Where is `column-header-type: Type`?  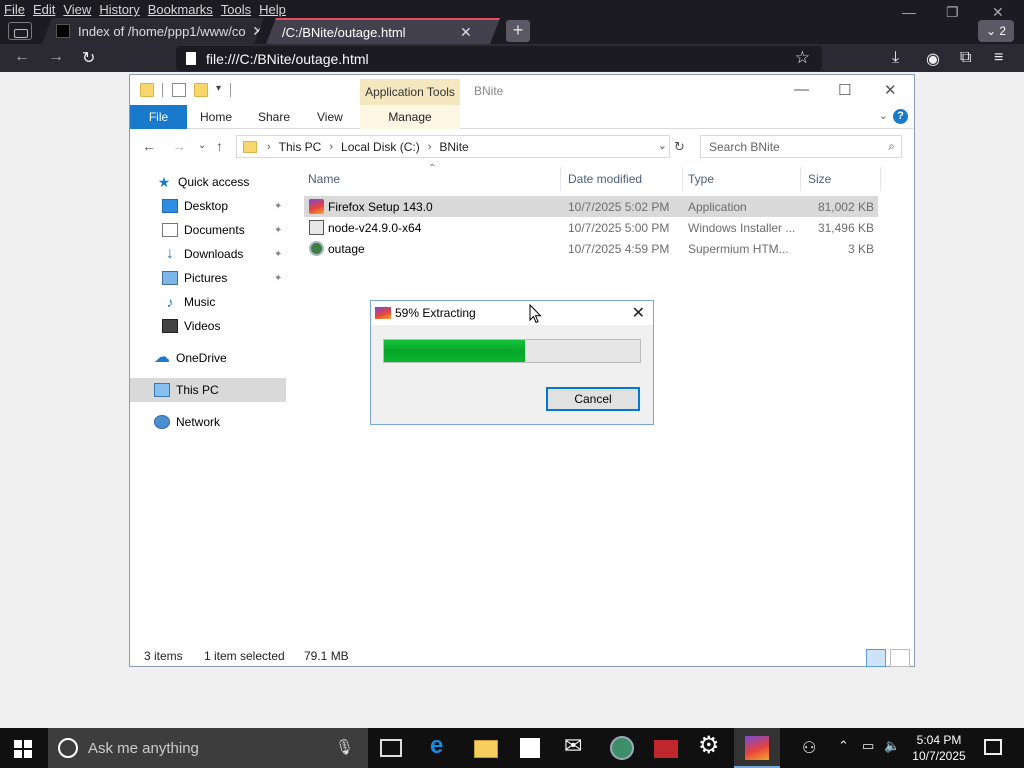
column-header-type: Type is located at coordinates (701, 179).